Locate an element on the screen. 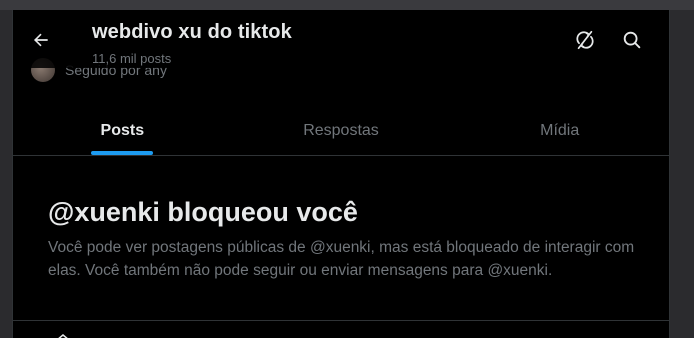 The height and width of the screenshot is (338, 694). arrow-left-icon is located at coordinates (40, 40).